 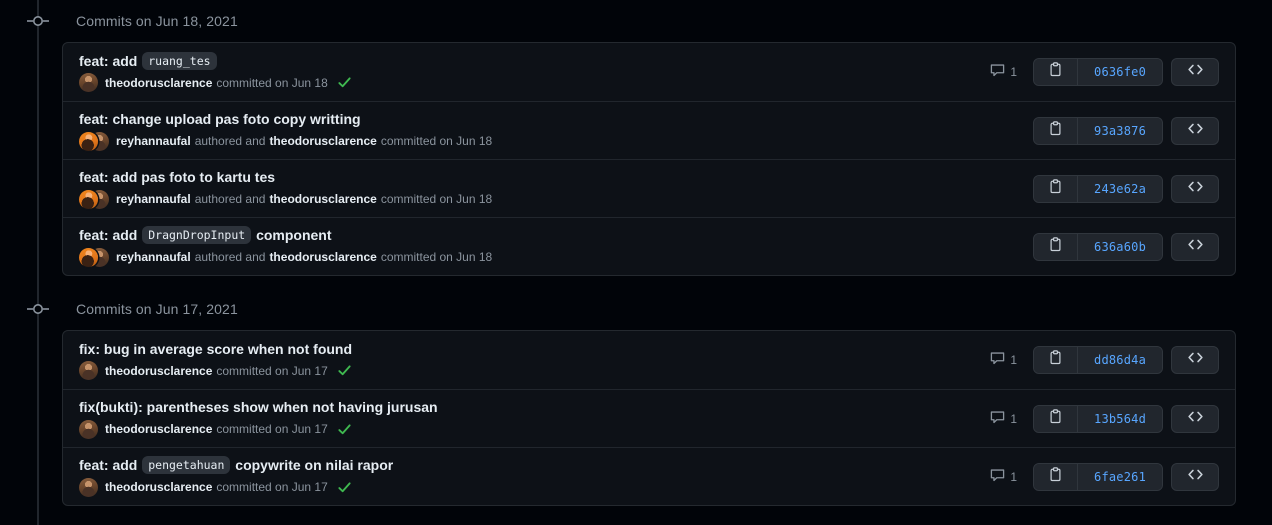 I want to click on commit-byline: theodorusclarence committed on Jun 17, so click(x=527, y=487).